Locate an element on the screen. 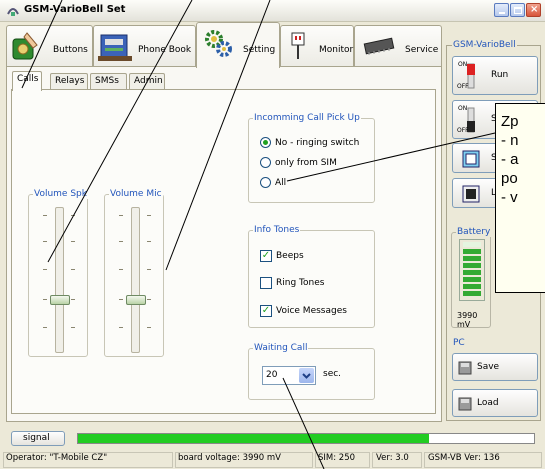  callout-line: po is located at coordinates (509, 178).